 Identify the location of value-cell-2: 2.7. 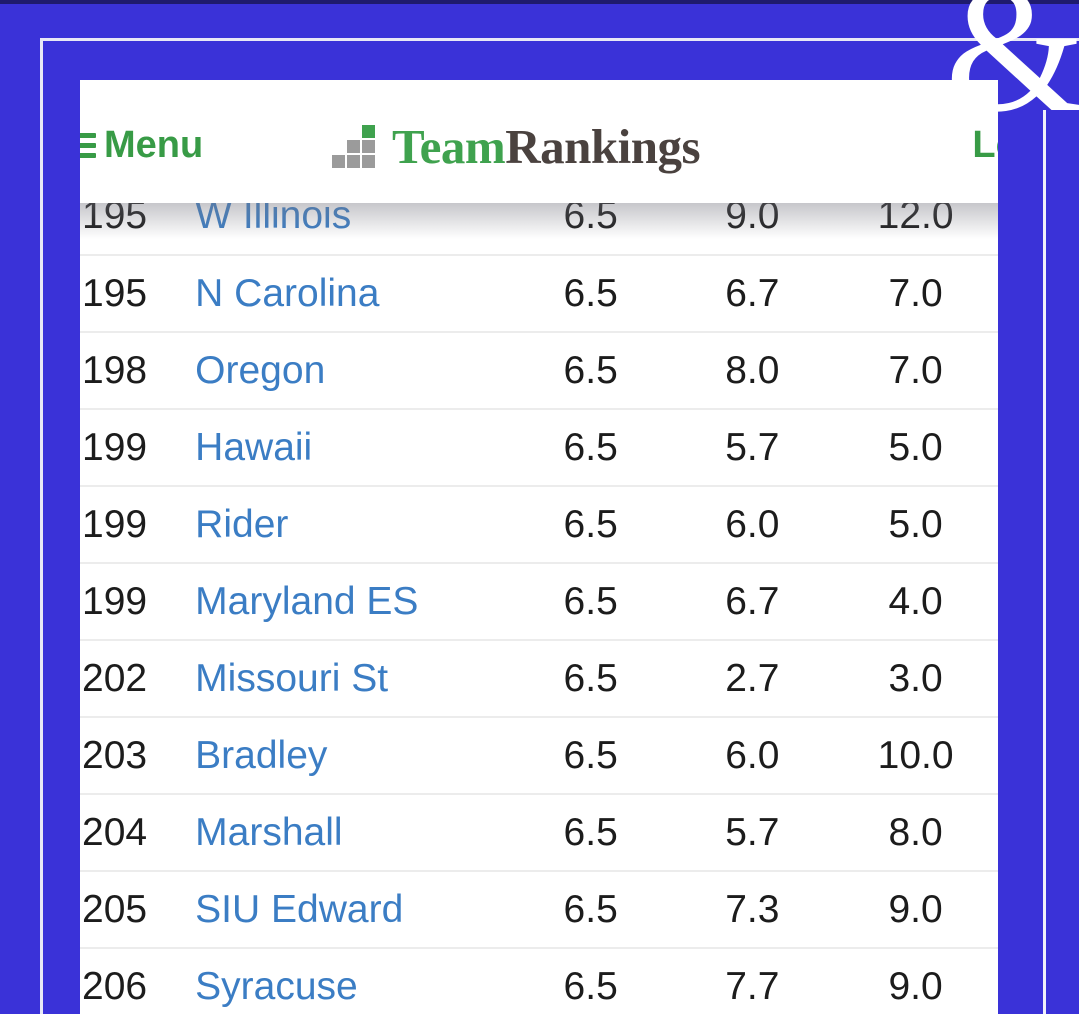
(752, 679).